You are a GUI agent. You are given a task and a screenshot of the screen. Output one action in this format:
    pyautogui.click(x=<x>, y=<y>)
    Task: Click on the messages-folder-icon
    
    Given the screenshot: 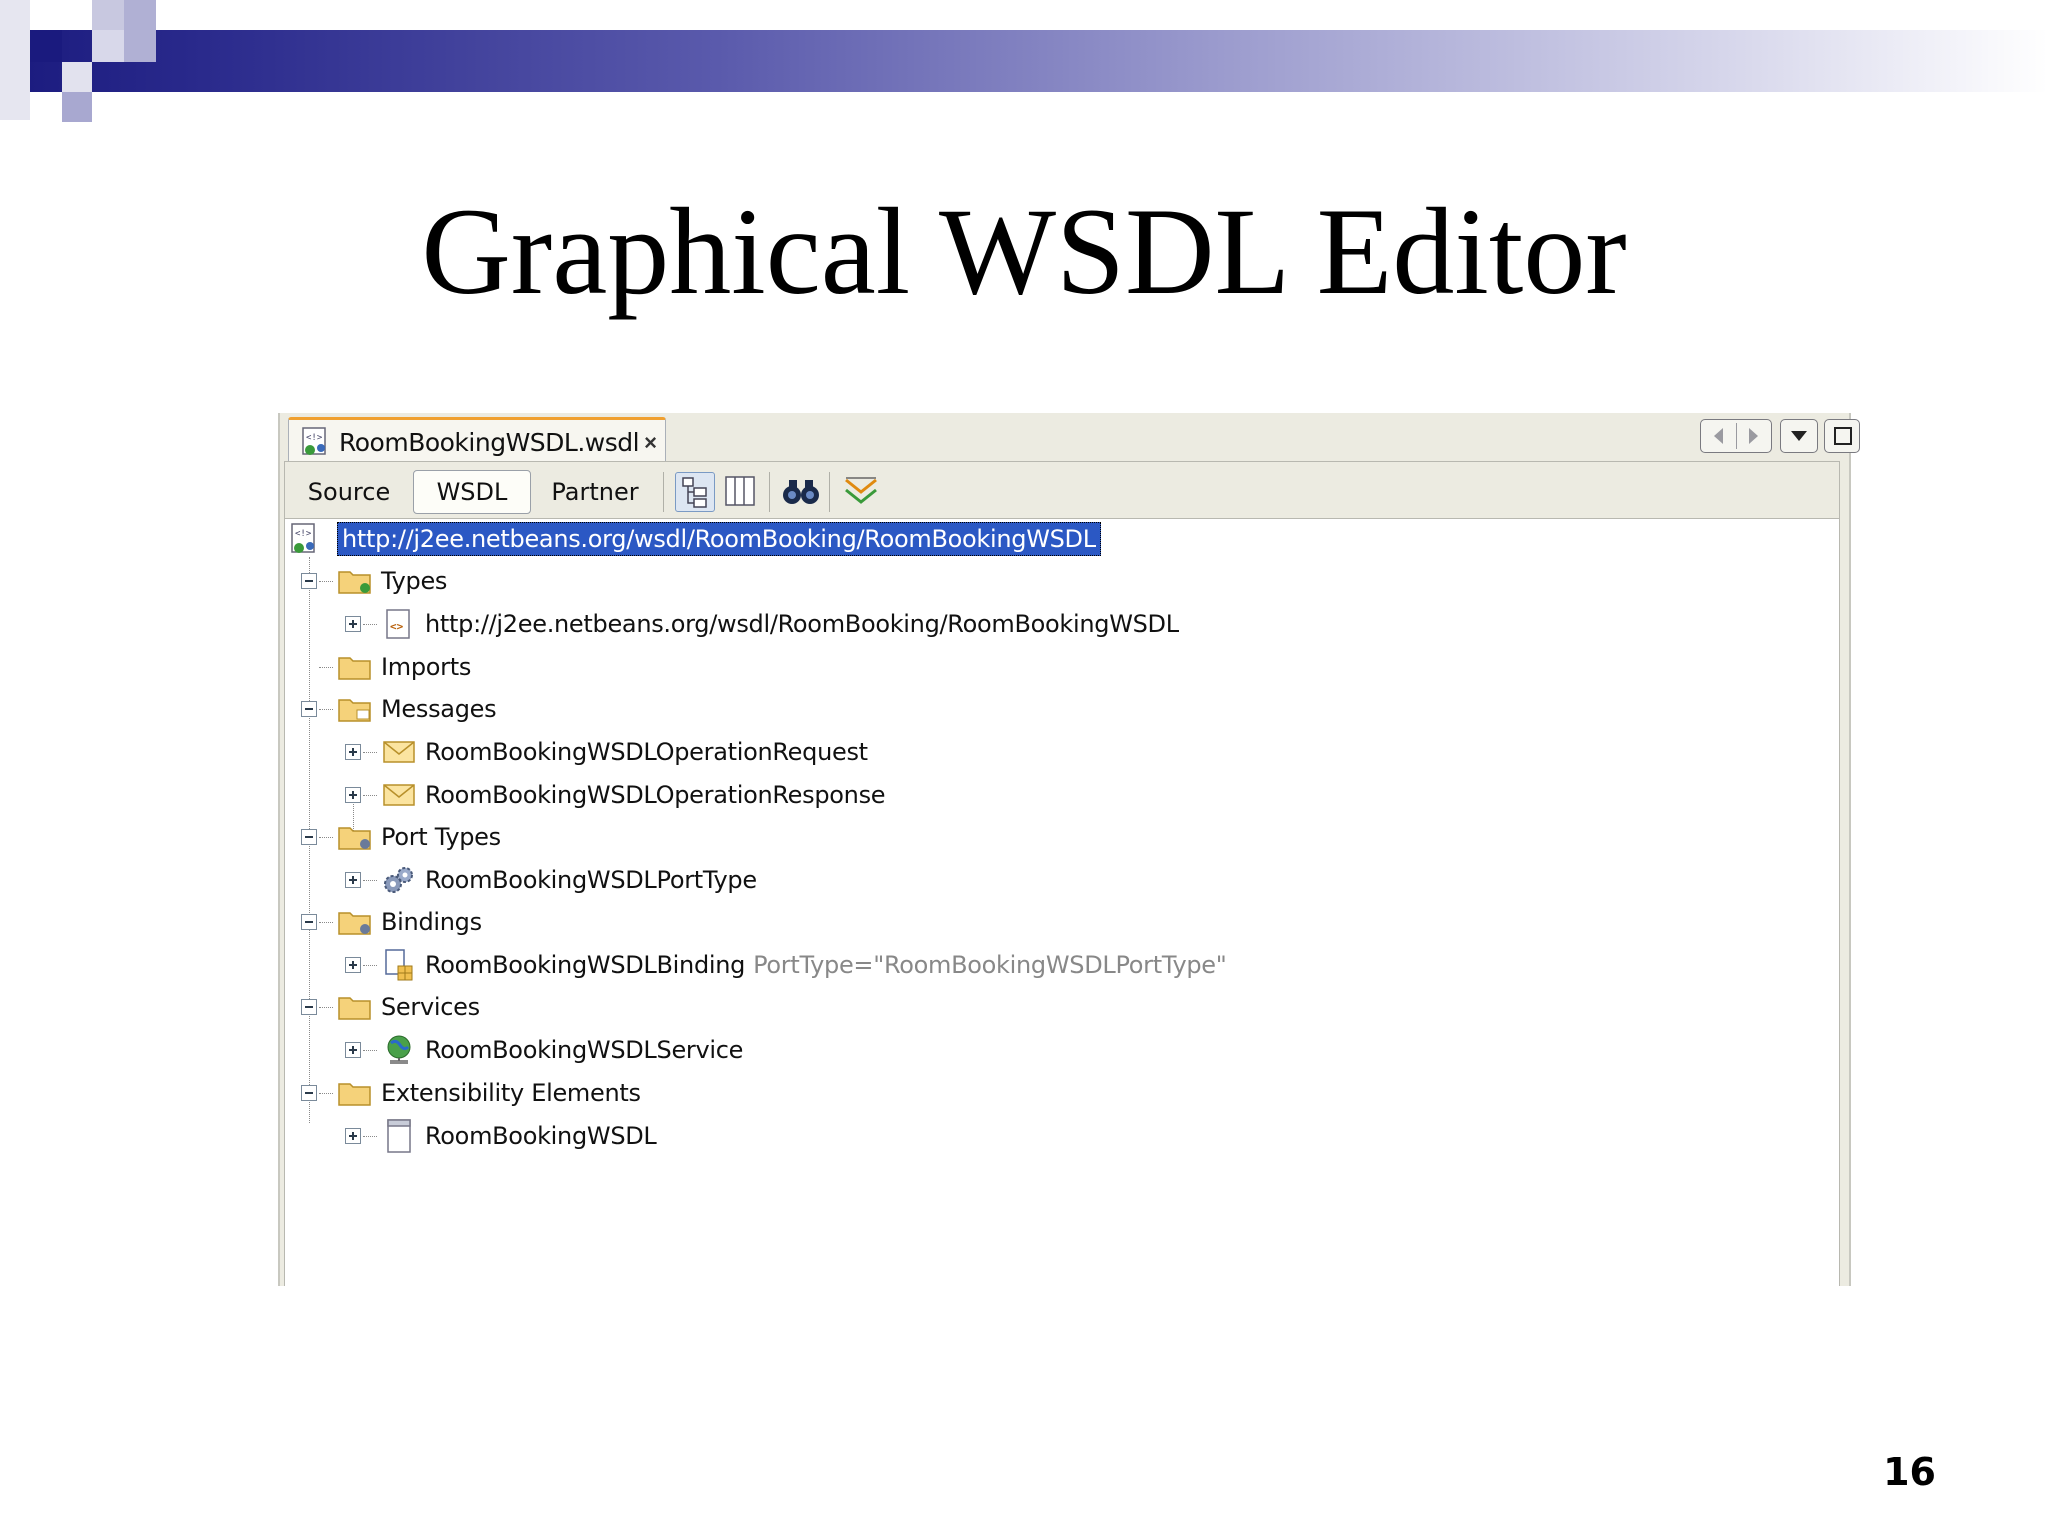 What is the action you would take?
    pyautogui.click(x=355, y=709)
    